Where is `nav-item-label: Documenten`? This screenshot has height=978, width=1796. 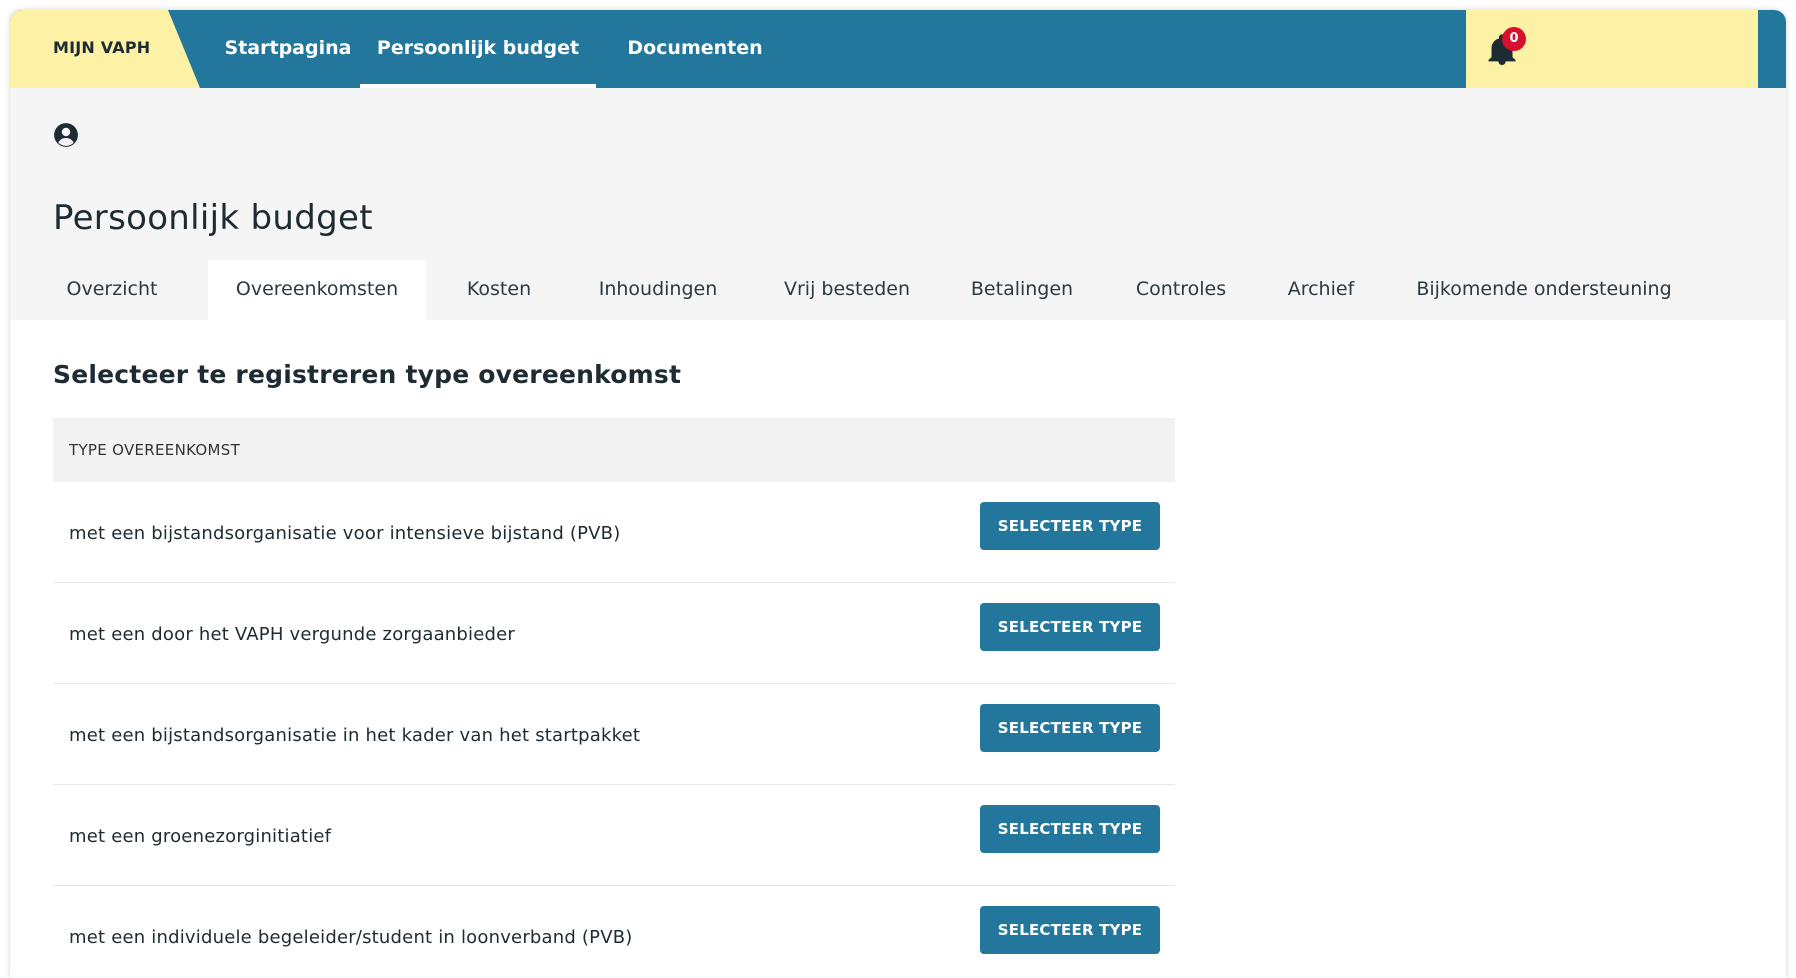 nav-item-label: Documenten is located at coordinates (695, 48).